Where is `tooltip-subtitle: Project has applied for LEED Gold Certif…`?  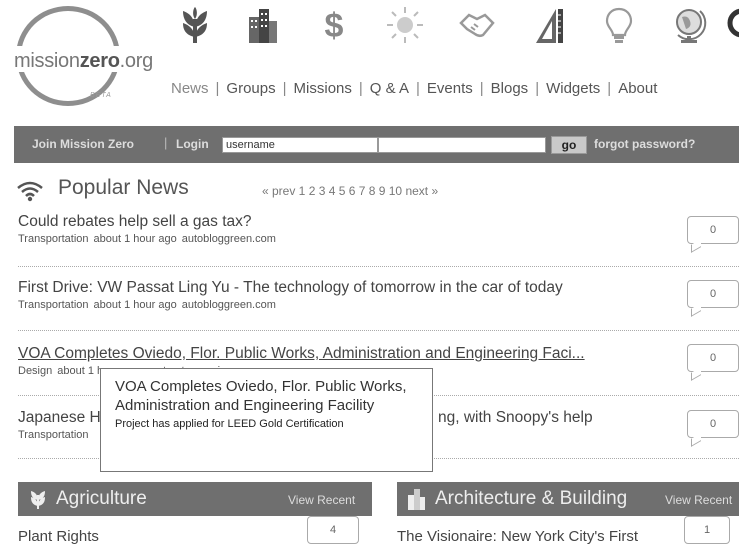 tooltip-subtitle: Project has applied for LEED Gold Certif… is located at coordinates (229, 424).